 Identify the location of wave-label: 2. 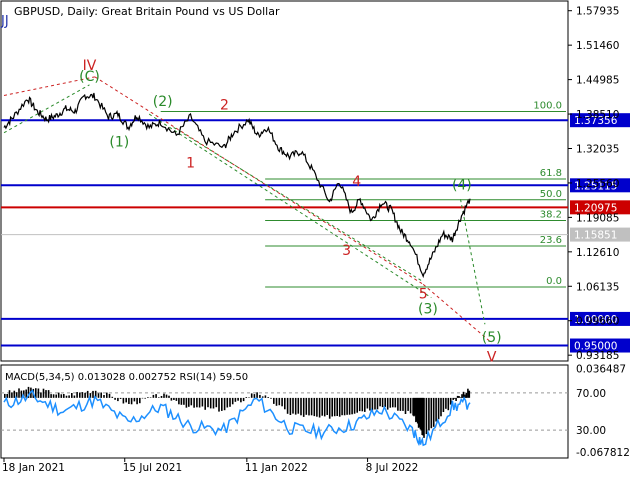
(224, 105).